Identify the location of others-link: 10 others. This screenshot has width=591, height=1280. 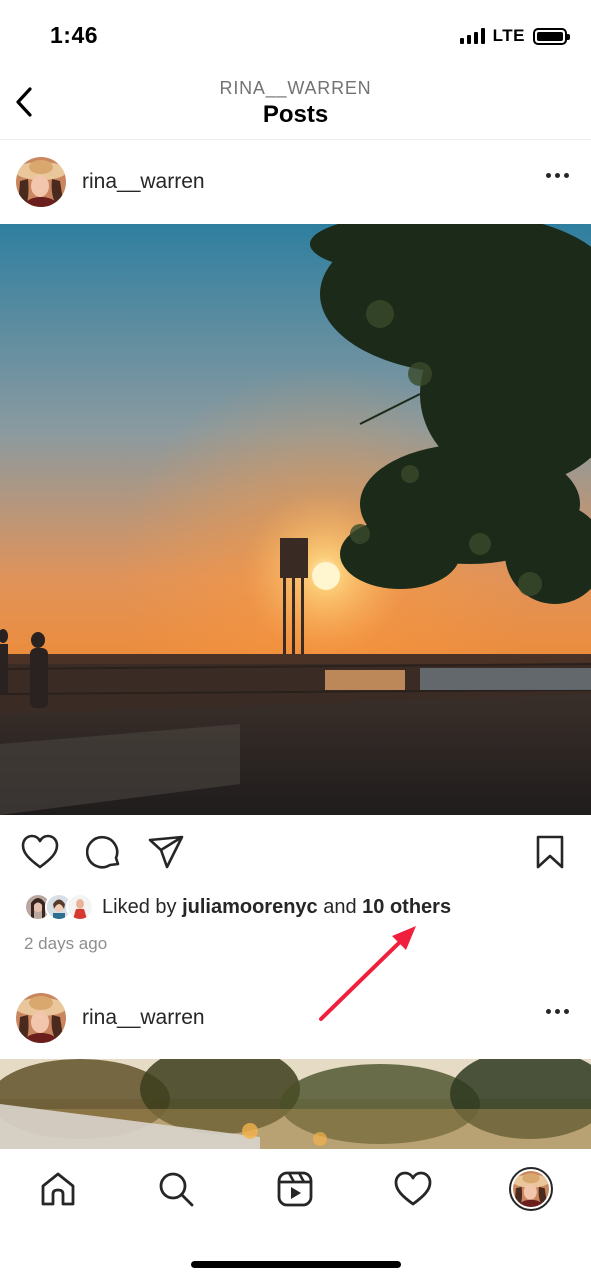
(406, 907).